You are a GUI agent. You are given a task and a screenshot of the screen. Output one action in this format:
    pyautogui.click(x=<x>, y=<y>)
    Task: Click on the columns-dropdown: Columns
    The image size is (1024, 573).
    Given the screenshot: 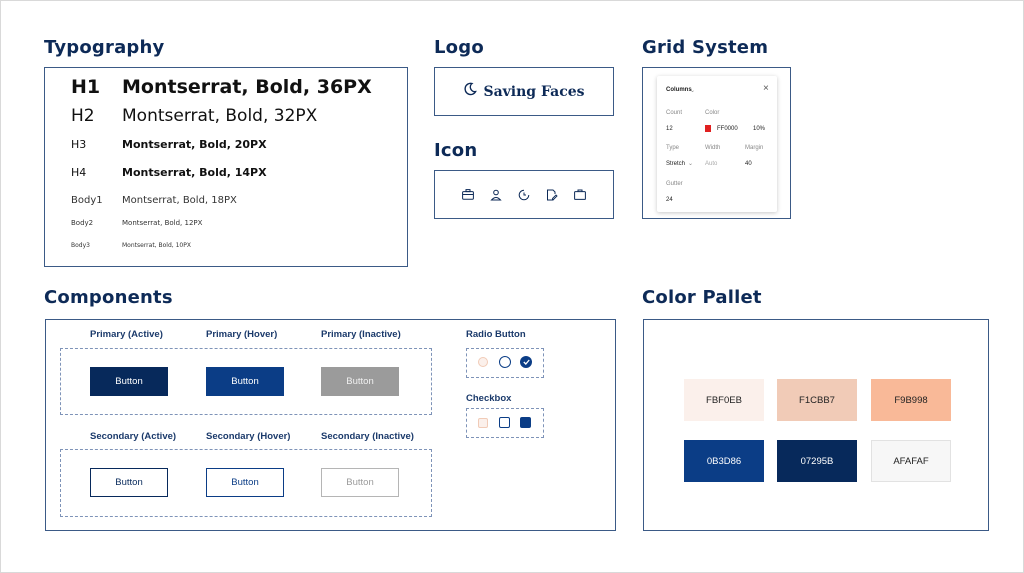 What is the action you would take?
    pyautogui.click(x=679, y=90)
    